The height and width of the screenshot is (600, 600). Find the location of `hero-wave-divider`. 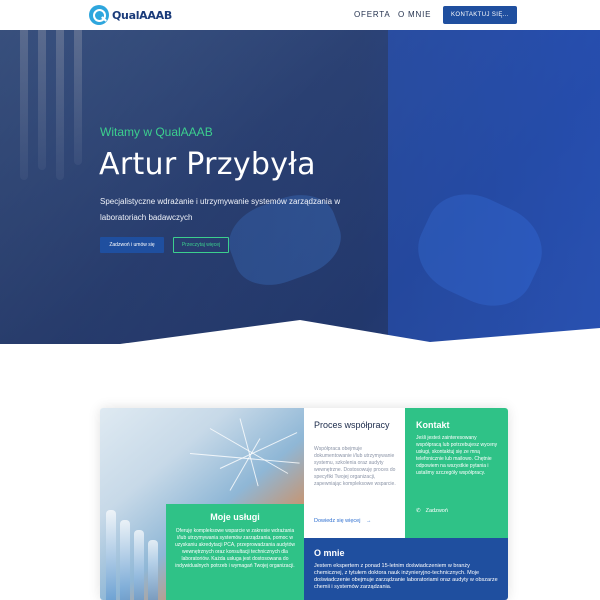

hero-wave-divider is located at coordinates (300, 338).